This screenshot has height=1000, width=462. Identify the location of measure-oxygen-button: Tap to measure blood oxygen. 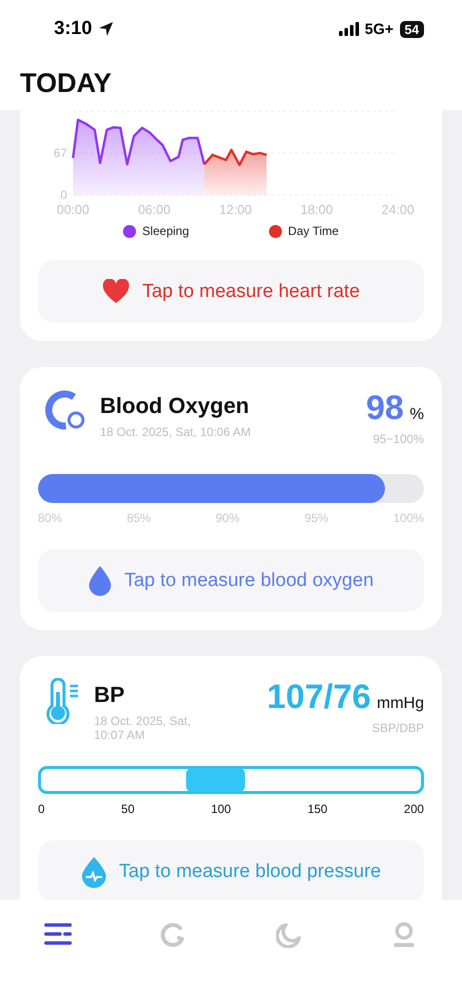
(231, 580).